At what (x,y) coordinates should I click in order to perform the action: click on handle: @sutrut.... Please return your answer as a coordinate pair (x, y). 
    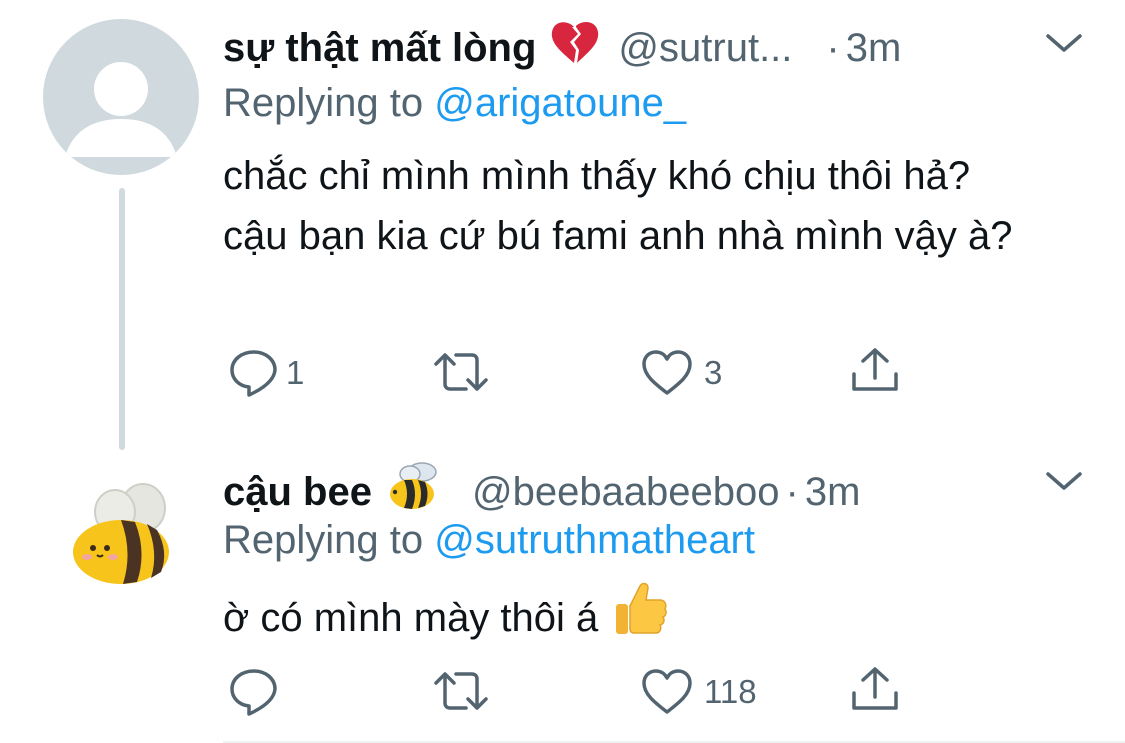
    Looking at the image, I should click on (705, 48).